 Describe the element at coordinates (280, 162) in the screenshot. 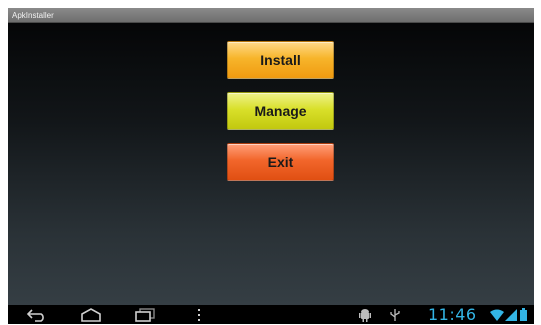

I see `exit-button: Exit` at that location.